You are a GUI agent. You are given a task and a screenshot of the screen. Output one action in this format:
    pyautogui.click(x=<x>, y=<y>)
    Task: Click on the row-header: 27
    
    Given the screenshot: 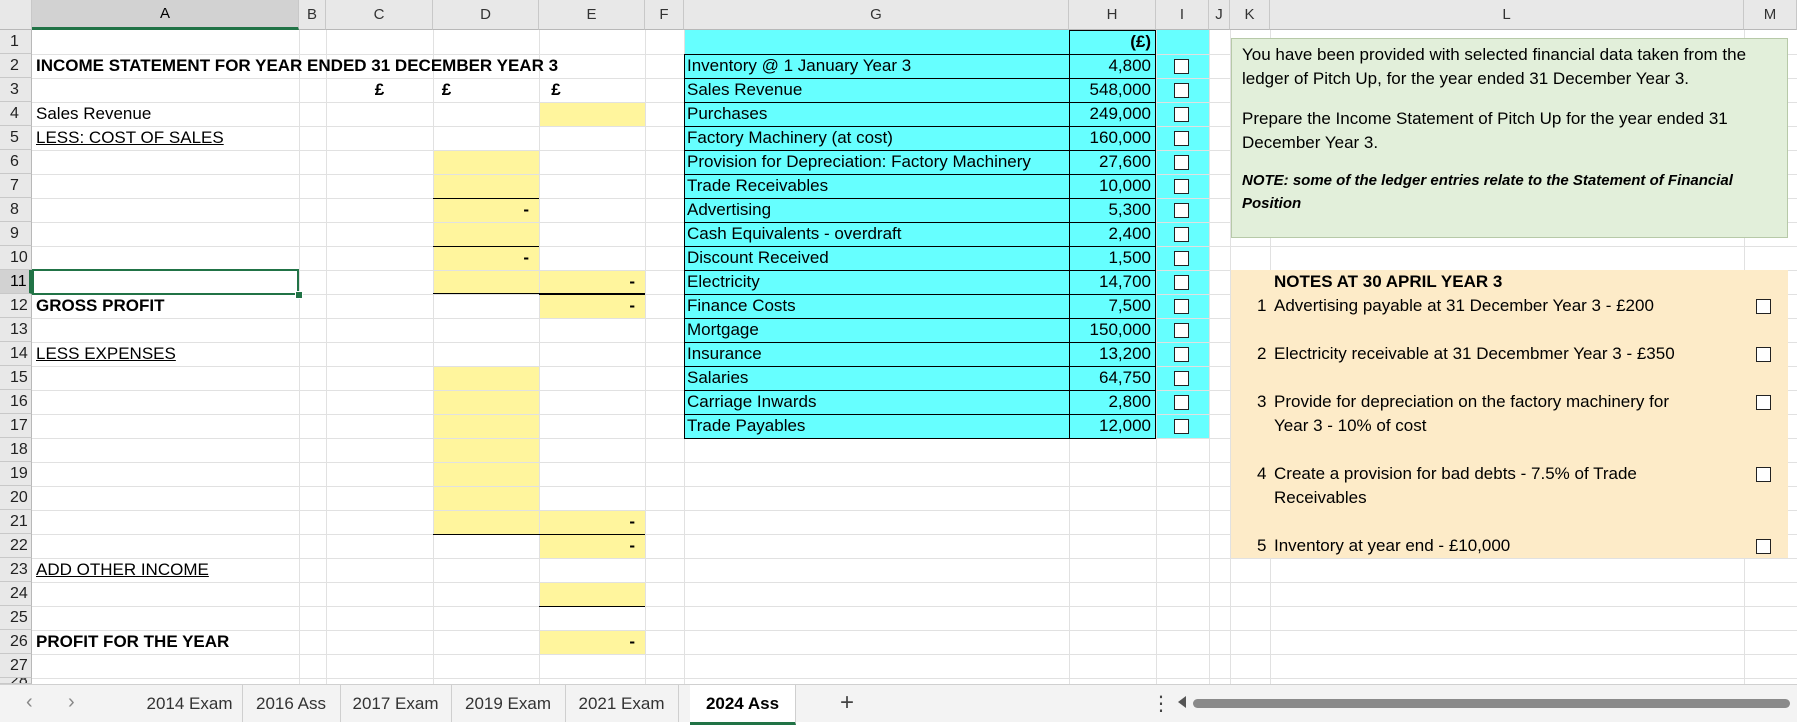 What is the action you would take?
    pyautogui.click(x=16, y=666)
    